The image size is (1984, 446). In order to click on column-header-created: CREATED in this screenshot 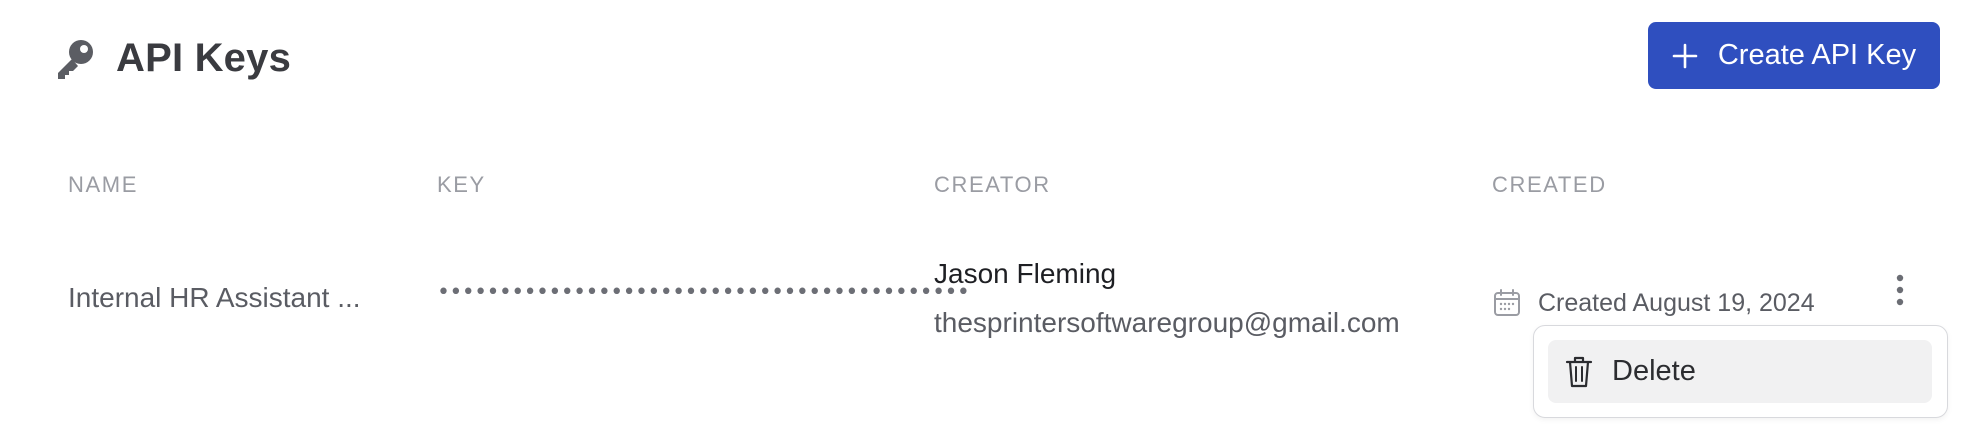, I will do `click(1549, 185)`.